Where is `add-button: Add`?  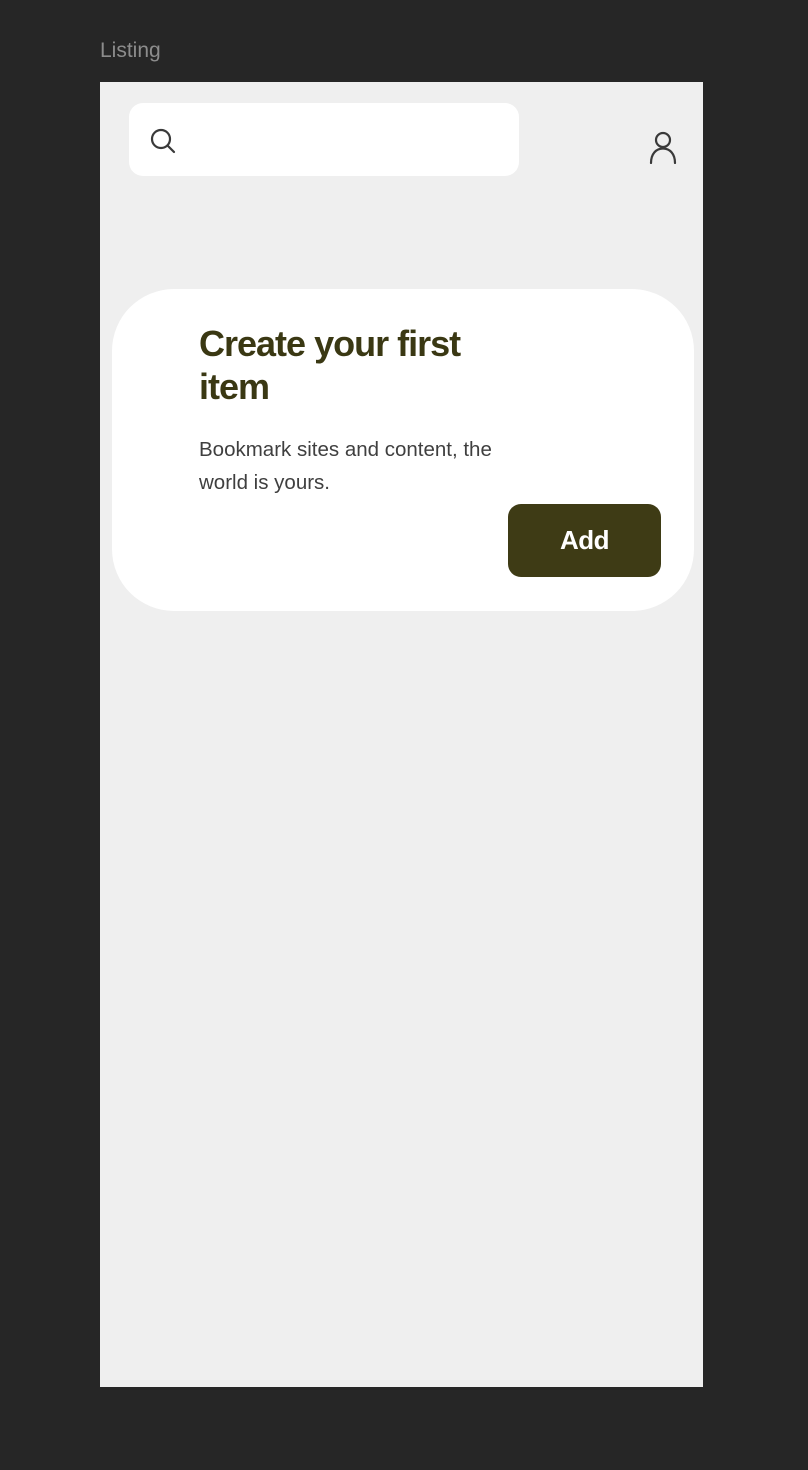 add-button: Add is located at coordinates (584, 540).